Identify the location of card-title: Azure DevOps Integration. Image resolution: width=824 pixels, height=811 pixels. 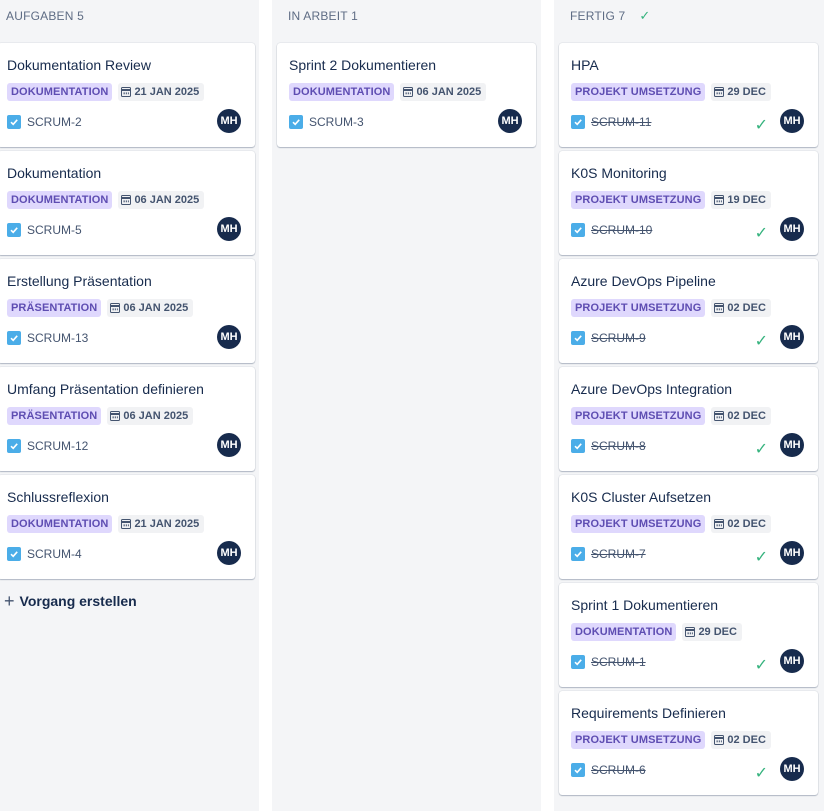
(652, 389).